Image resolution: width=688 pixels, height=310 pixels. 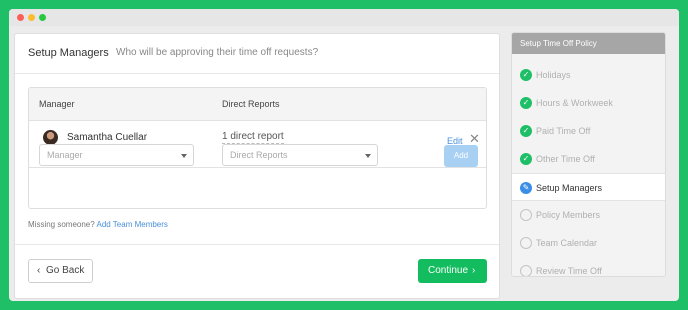 I want to click on manager-select: Manager, so click(x=116, y=155).